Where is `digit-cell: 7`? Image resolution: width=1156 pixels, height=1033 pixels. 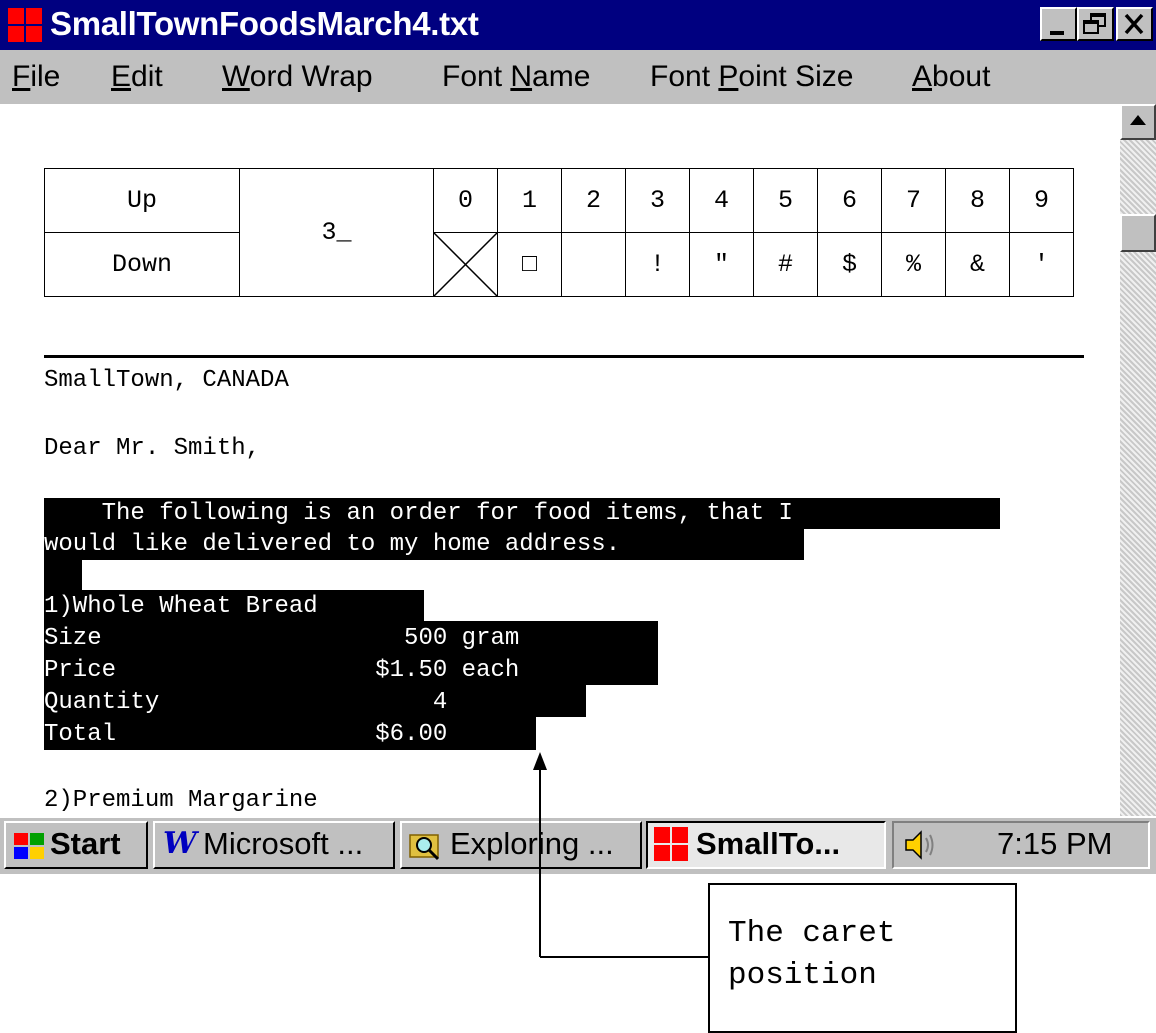 digit-cell: 7 is located at coordinates (913, 200).